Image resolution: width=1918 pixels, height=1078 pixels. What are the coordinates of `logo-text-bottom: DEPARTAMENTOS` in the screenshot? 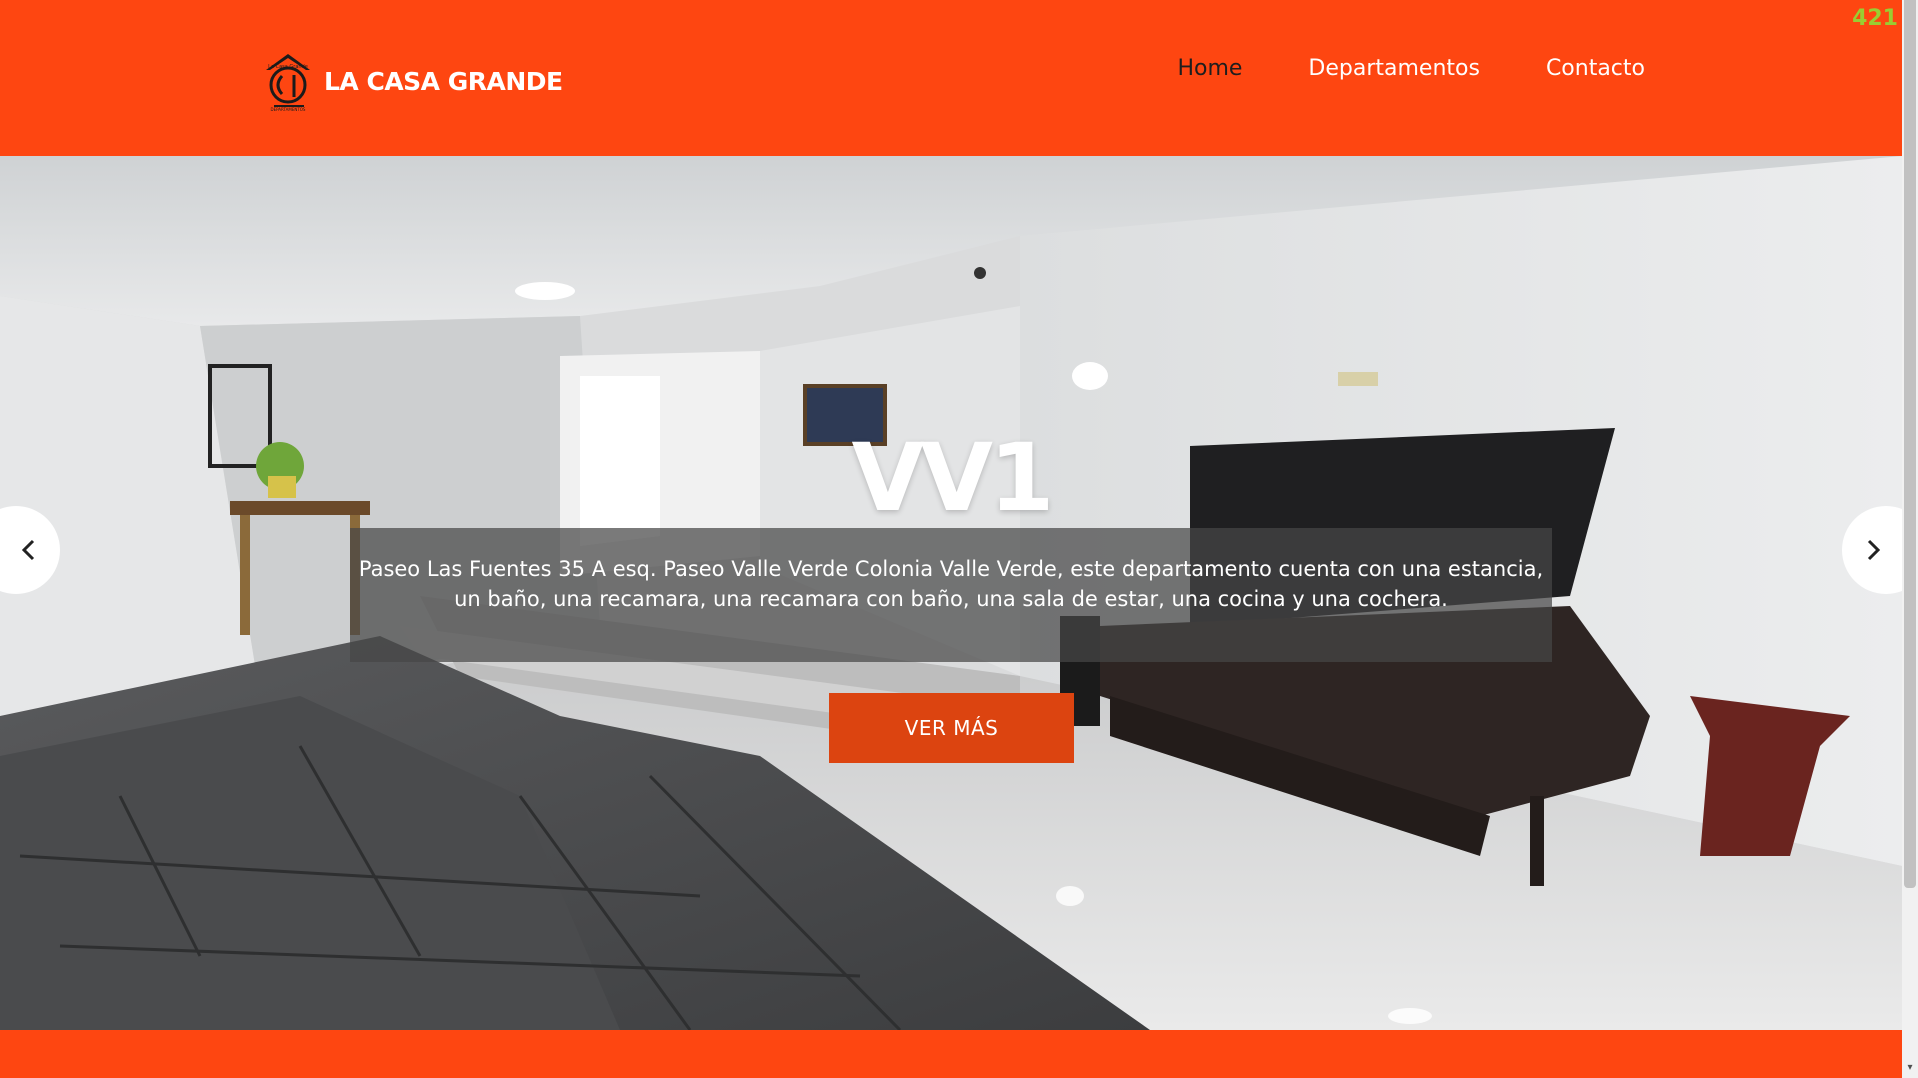 It's located at (288, 109).